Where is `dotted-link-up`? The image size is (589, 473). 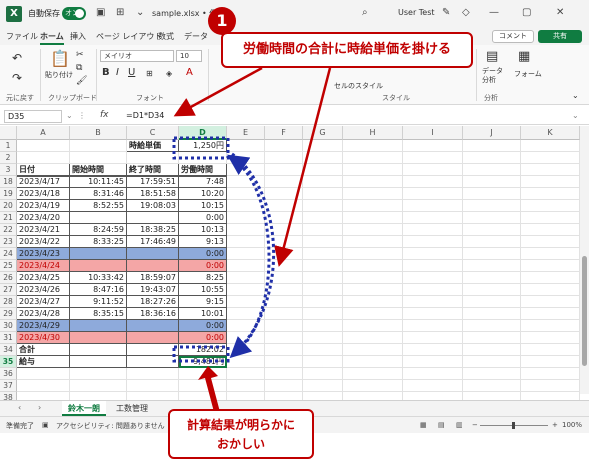
dotted-link-up is located at coordinates (249, 255).